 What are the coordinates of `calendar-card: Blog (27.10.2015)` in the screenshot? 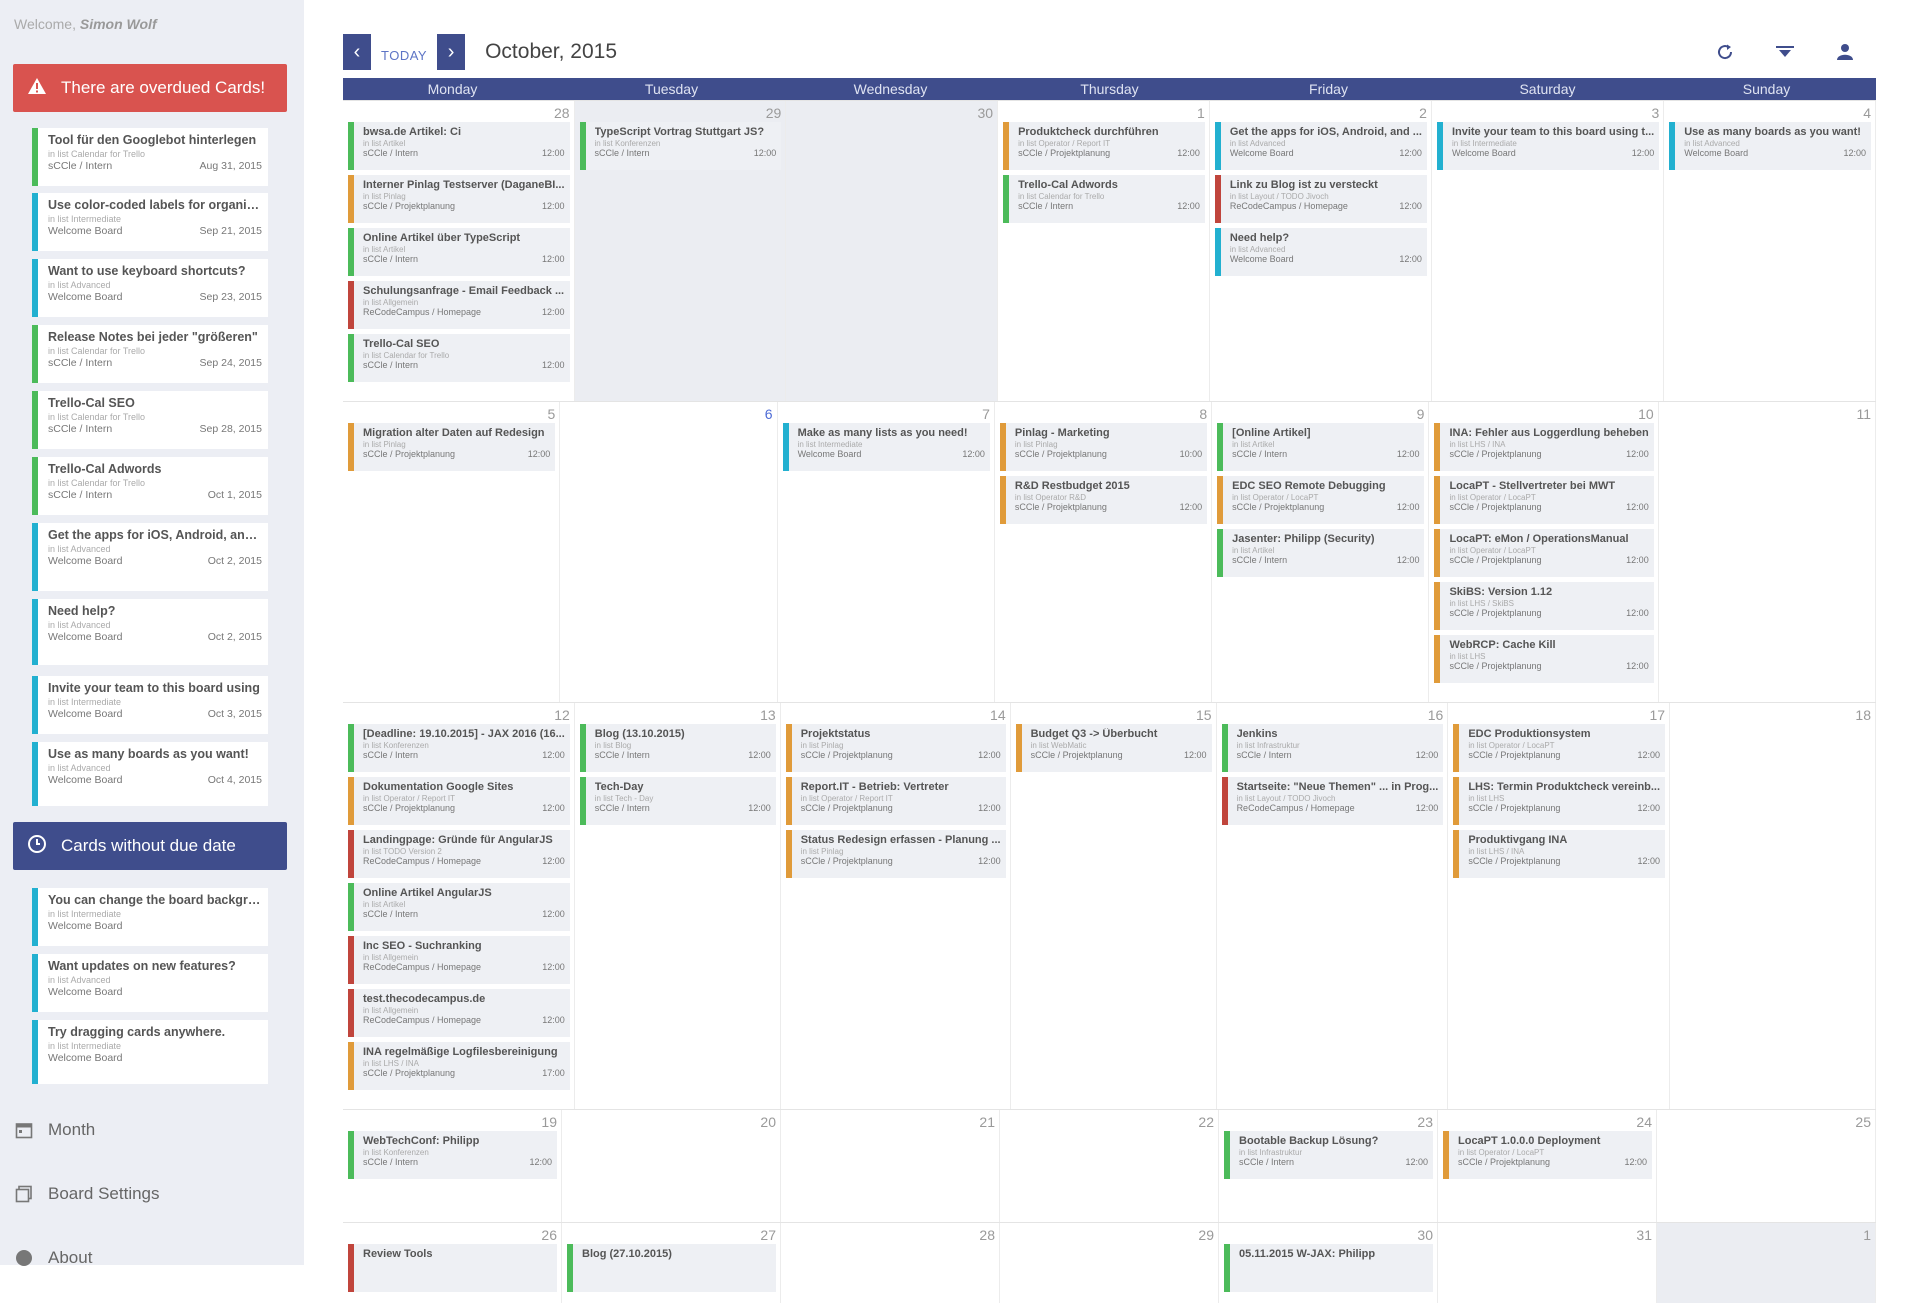 It's located at (671, 1268).